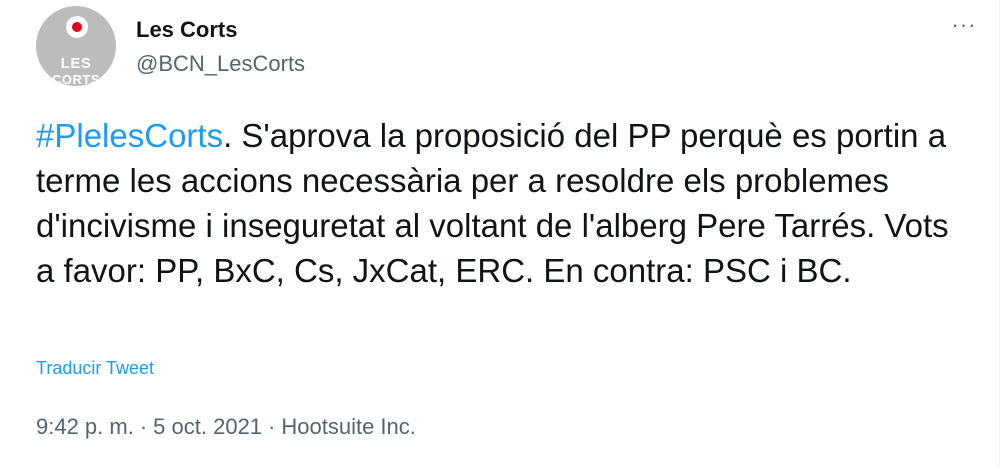 This screenshot has width=1000, height=467. Describe the element at coordinates (77, 27) in the screenshot. I see `barcelona-logo-icon` at that location.